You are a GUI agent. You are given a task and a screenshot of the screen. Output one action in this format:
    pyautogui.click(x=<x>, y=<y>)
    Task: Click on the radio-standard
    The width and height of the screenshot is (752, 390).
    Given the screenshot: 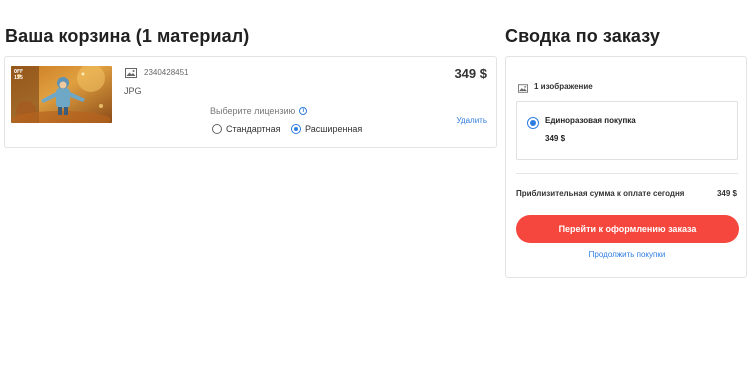 What is the action you would take?
    pyautogui.click(x=217, y=129)
    